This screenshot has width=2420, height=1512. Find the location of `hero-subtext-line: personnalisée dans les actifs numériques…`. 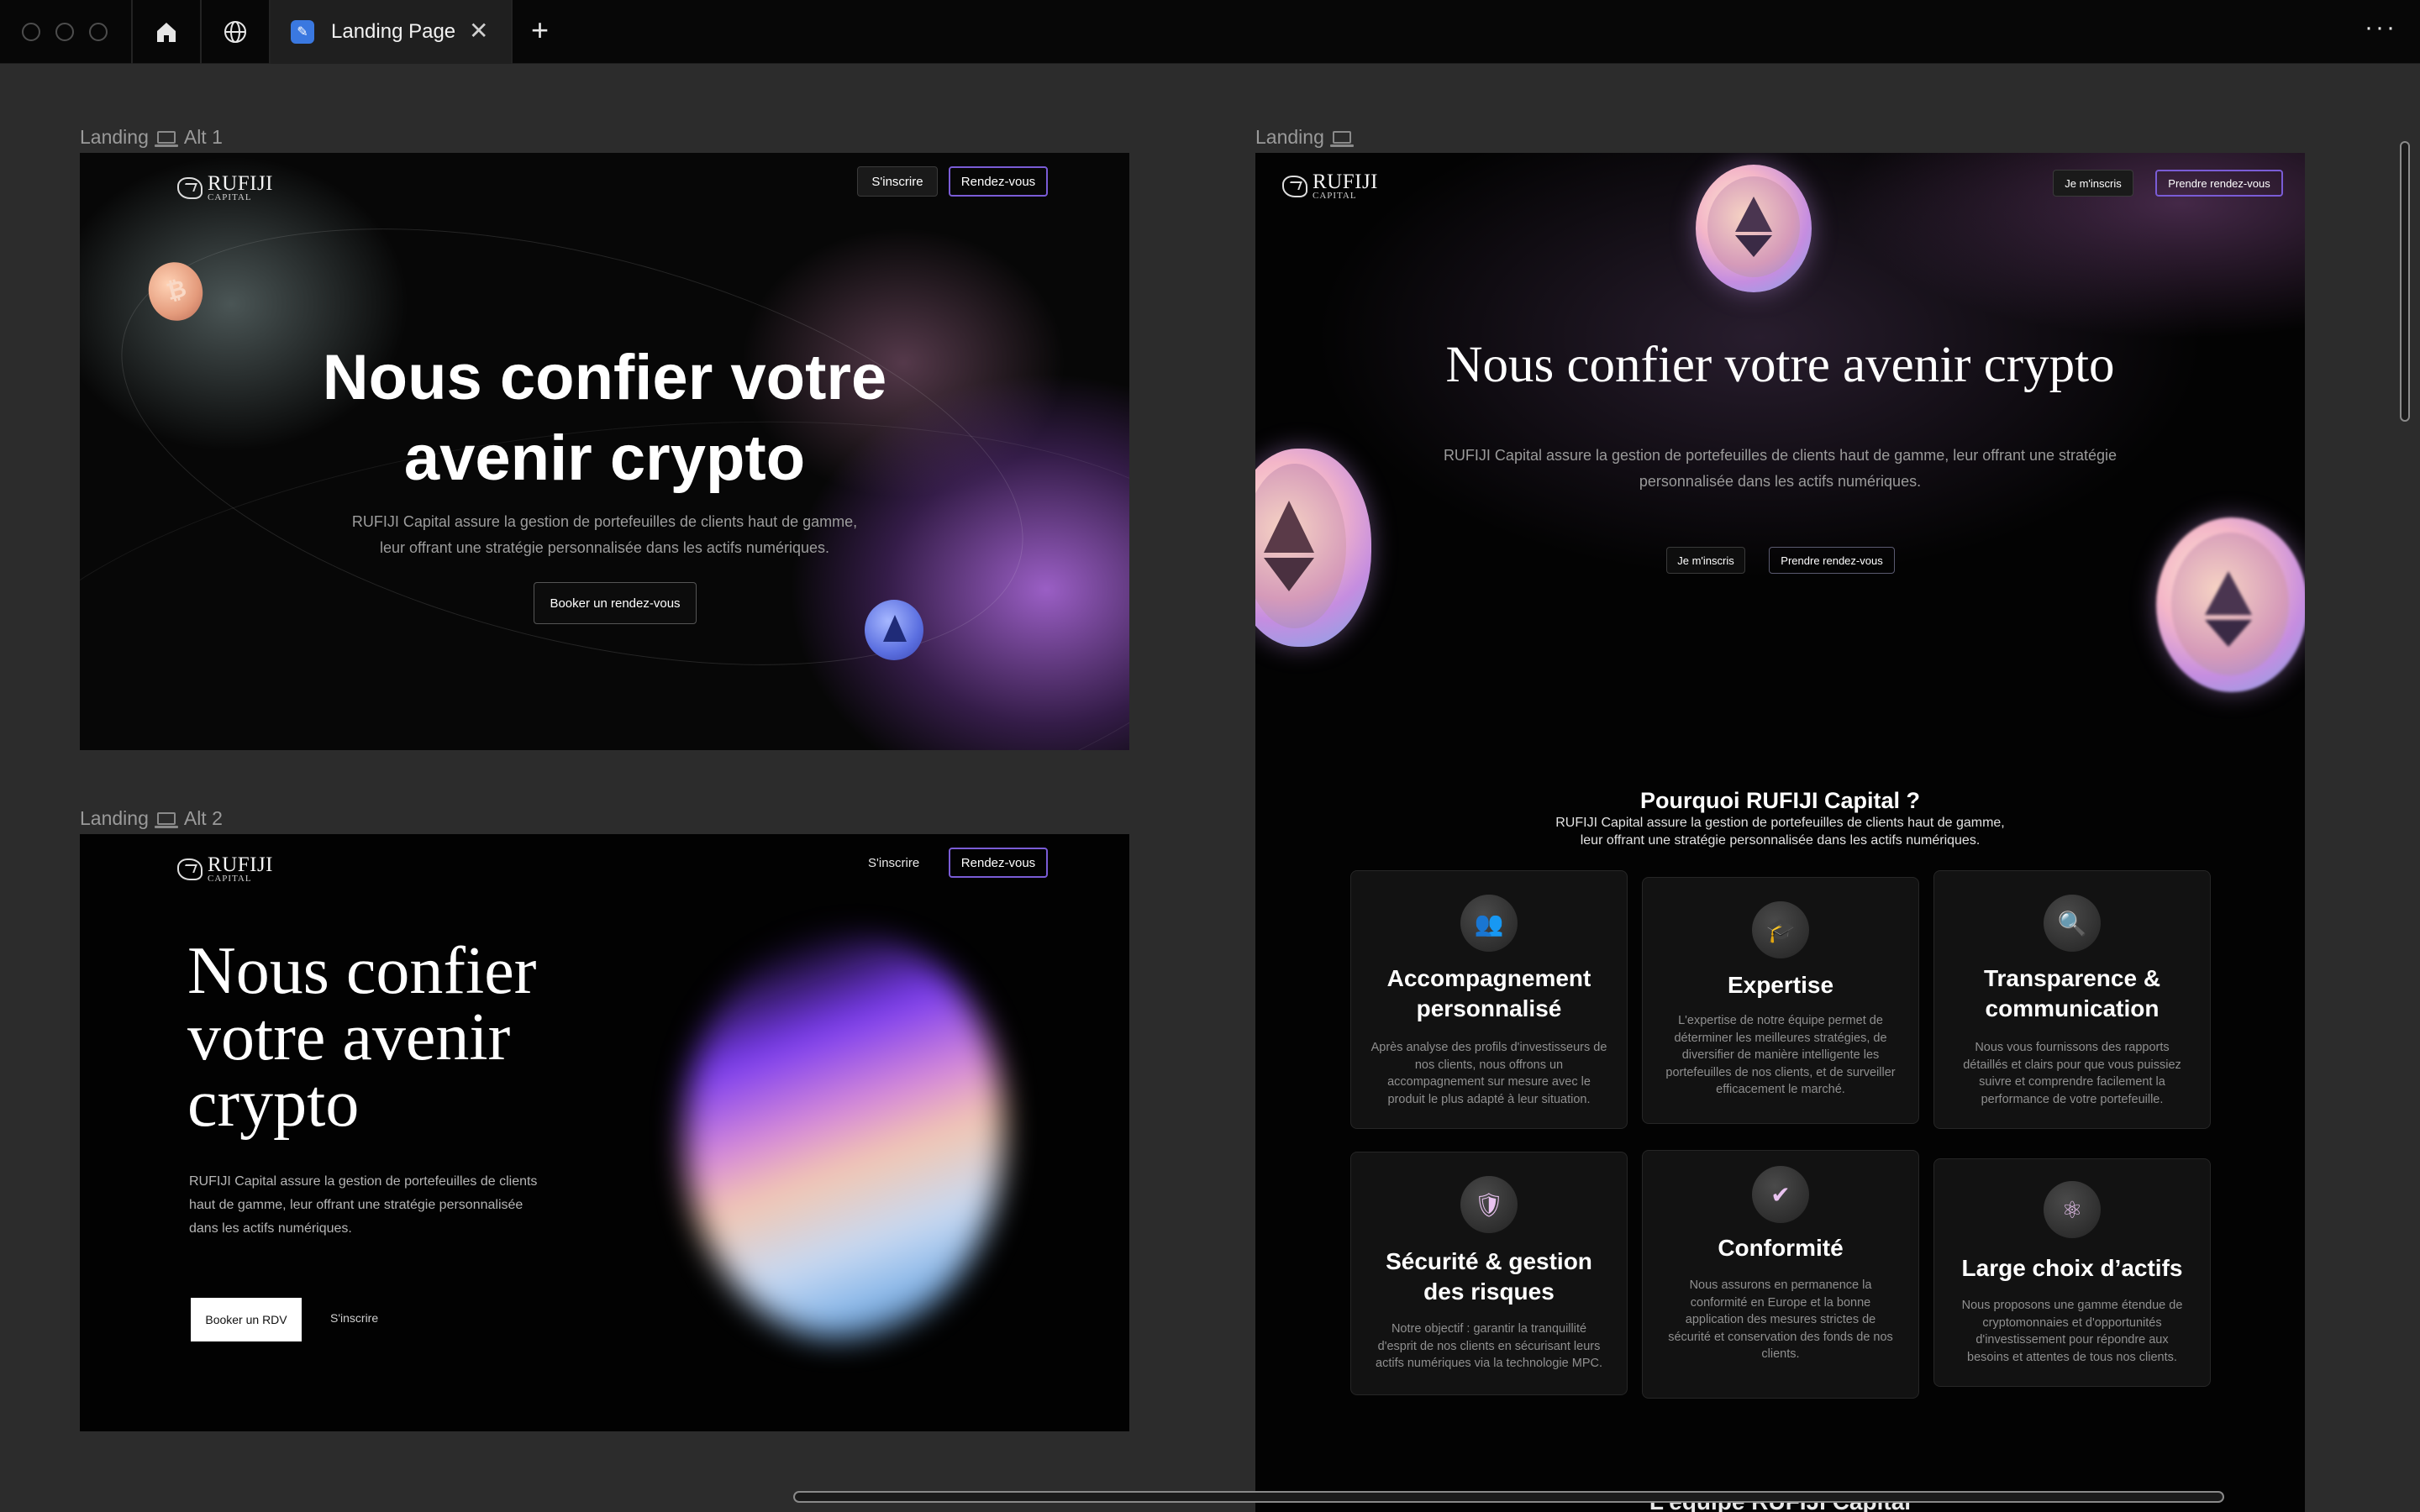

hero-subtext-line: personnalisée dans les actifs numériques… is located at coordinates (1781, 481).